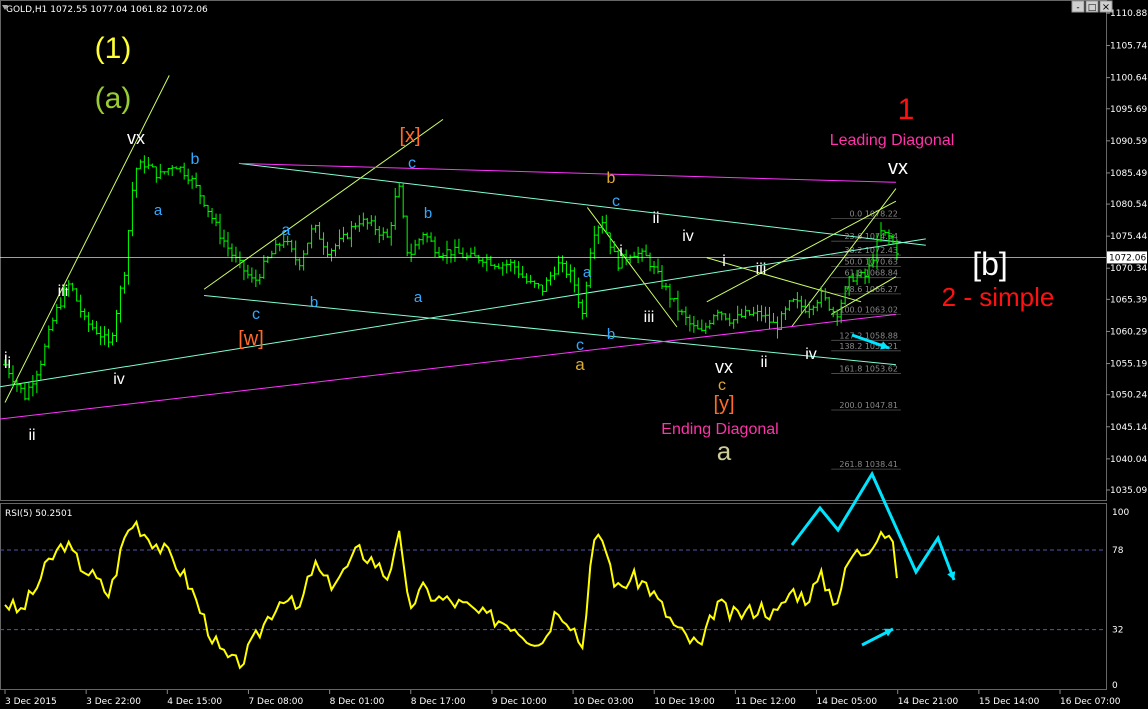 Image resolution: width=1148 pixels, height=709 pixels. What do you see at coordinates (603, 702) in the screenshot?
I see `time-tick-label: 10 Dec 03:00` at bounding box center [603, 702].